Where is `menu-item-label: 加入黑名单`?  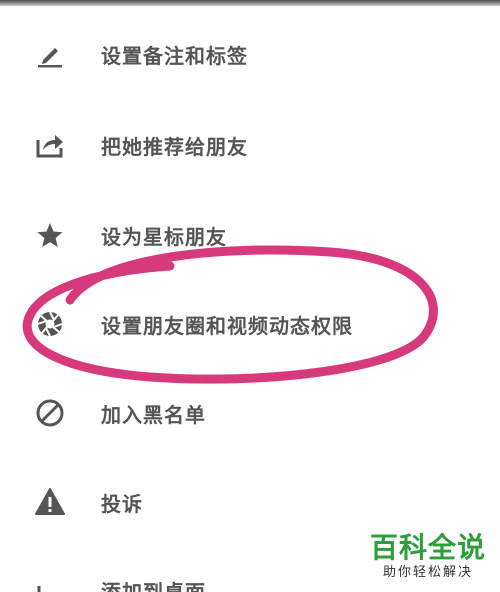 menu-item-label: 加入黑名单 is located at coordinates (153, 415).